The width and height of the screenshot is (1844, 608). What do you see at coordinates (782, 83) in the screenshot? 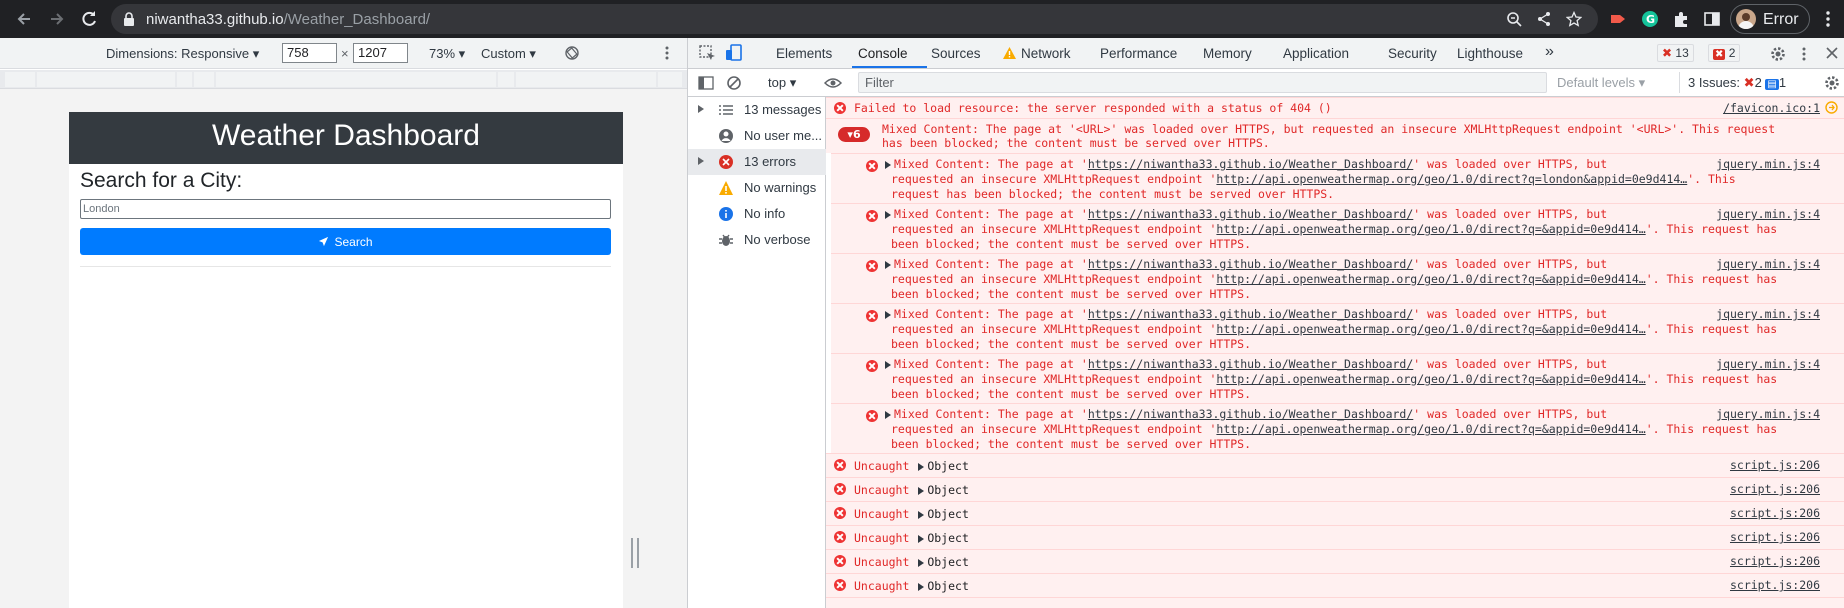
I see `context-dropdown: top ▾` at bounding box center [782, 83].